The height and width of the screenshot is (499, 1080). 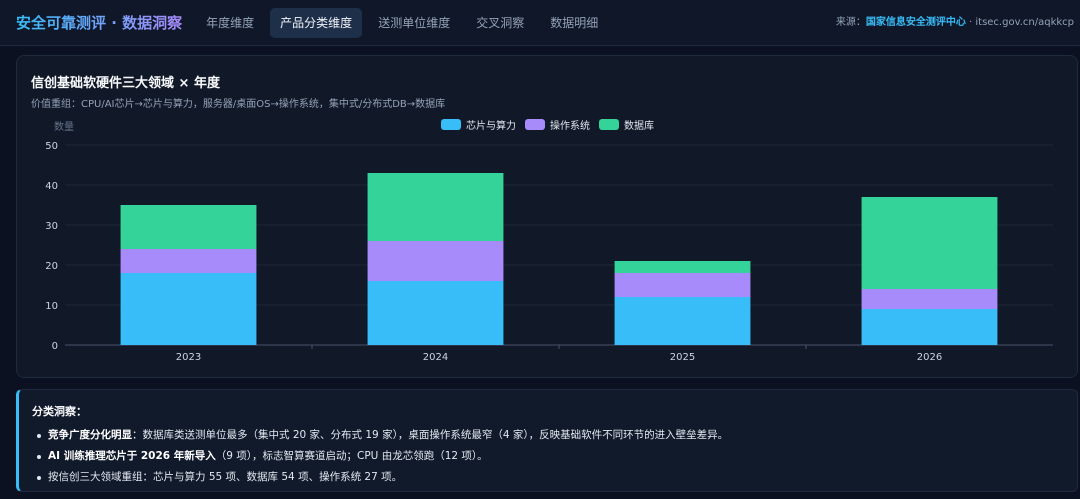 I want to click on bar-segment-chips-2026, so click(x=929, y=327).